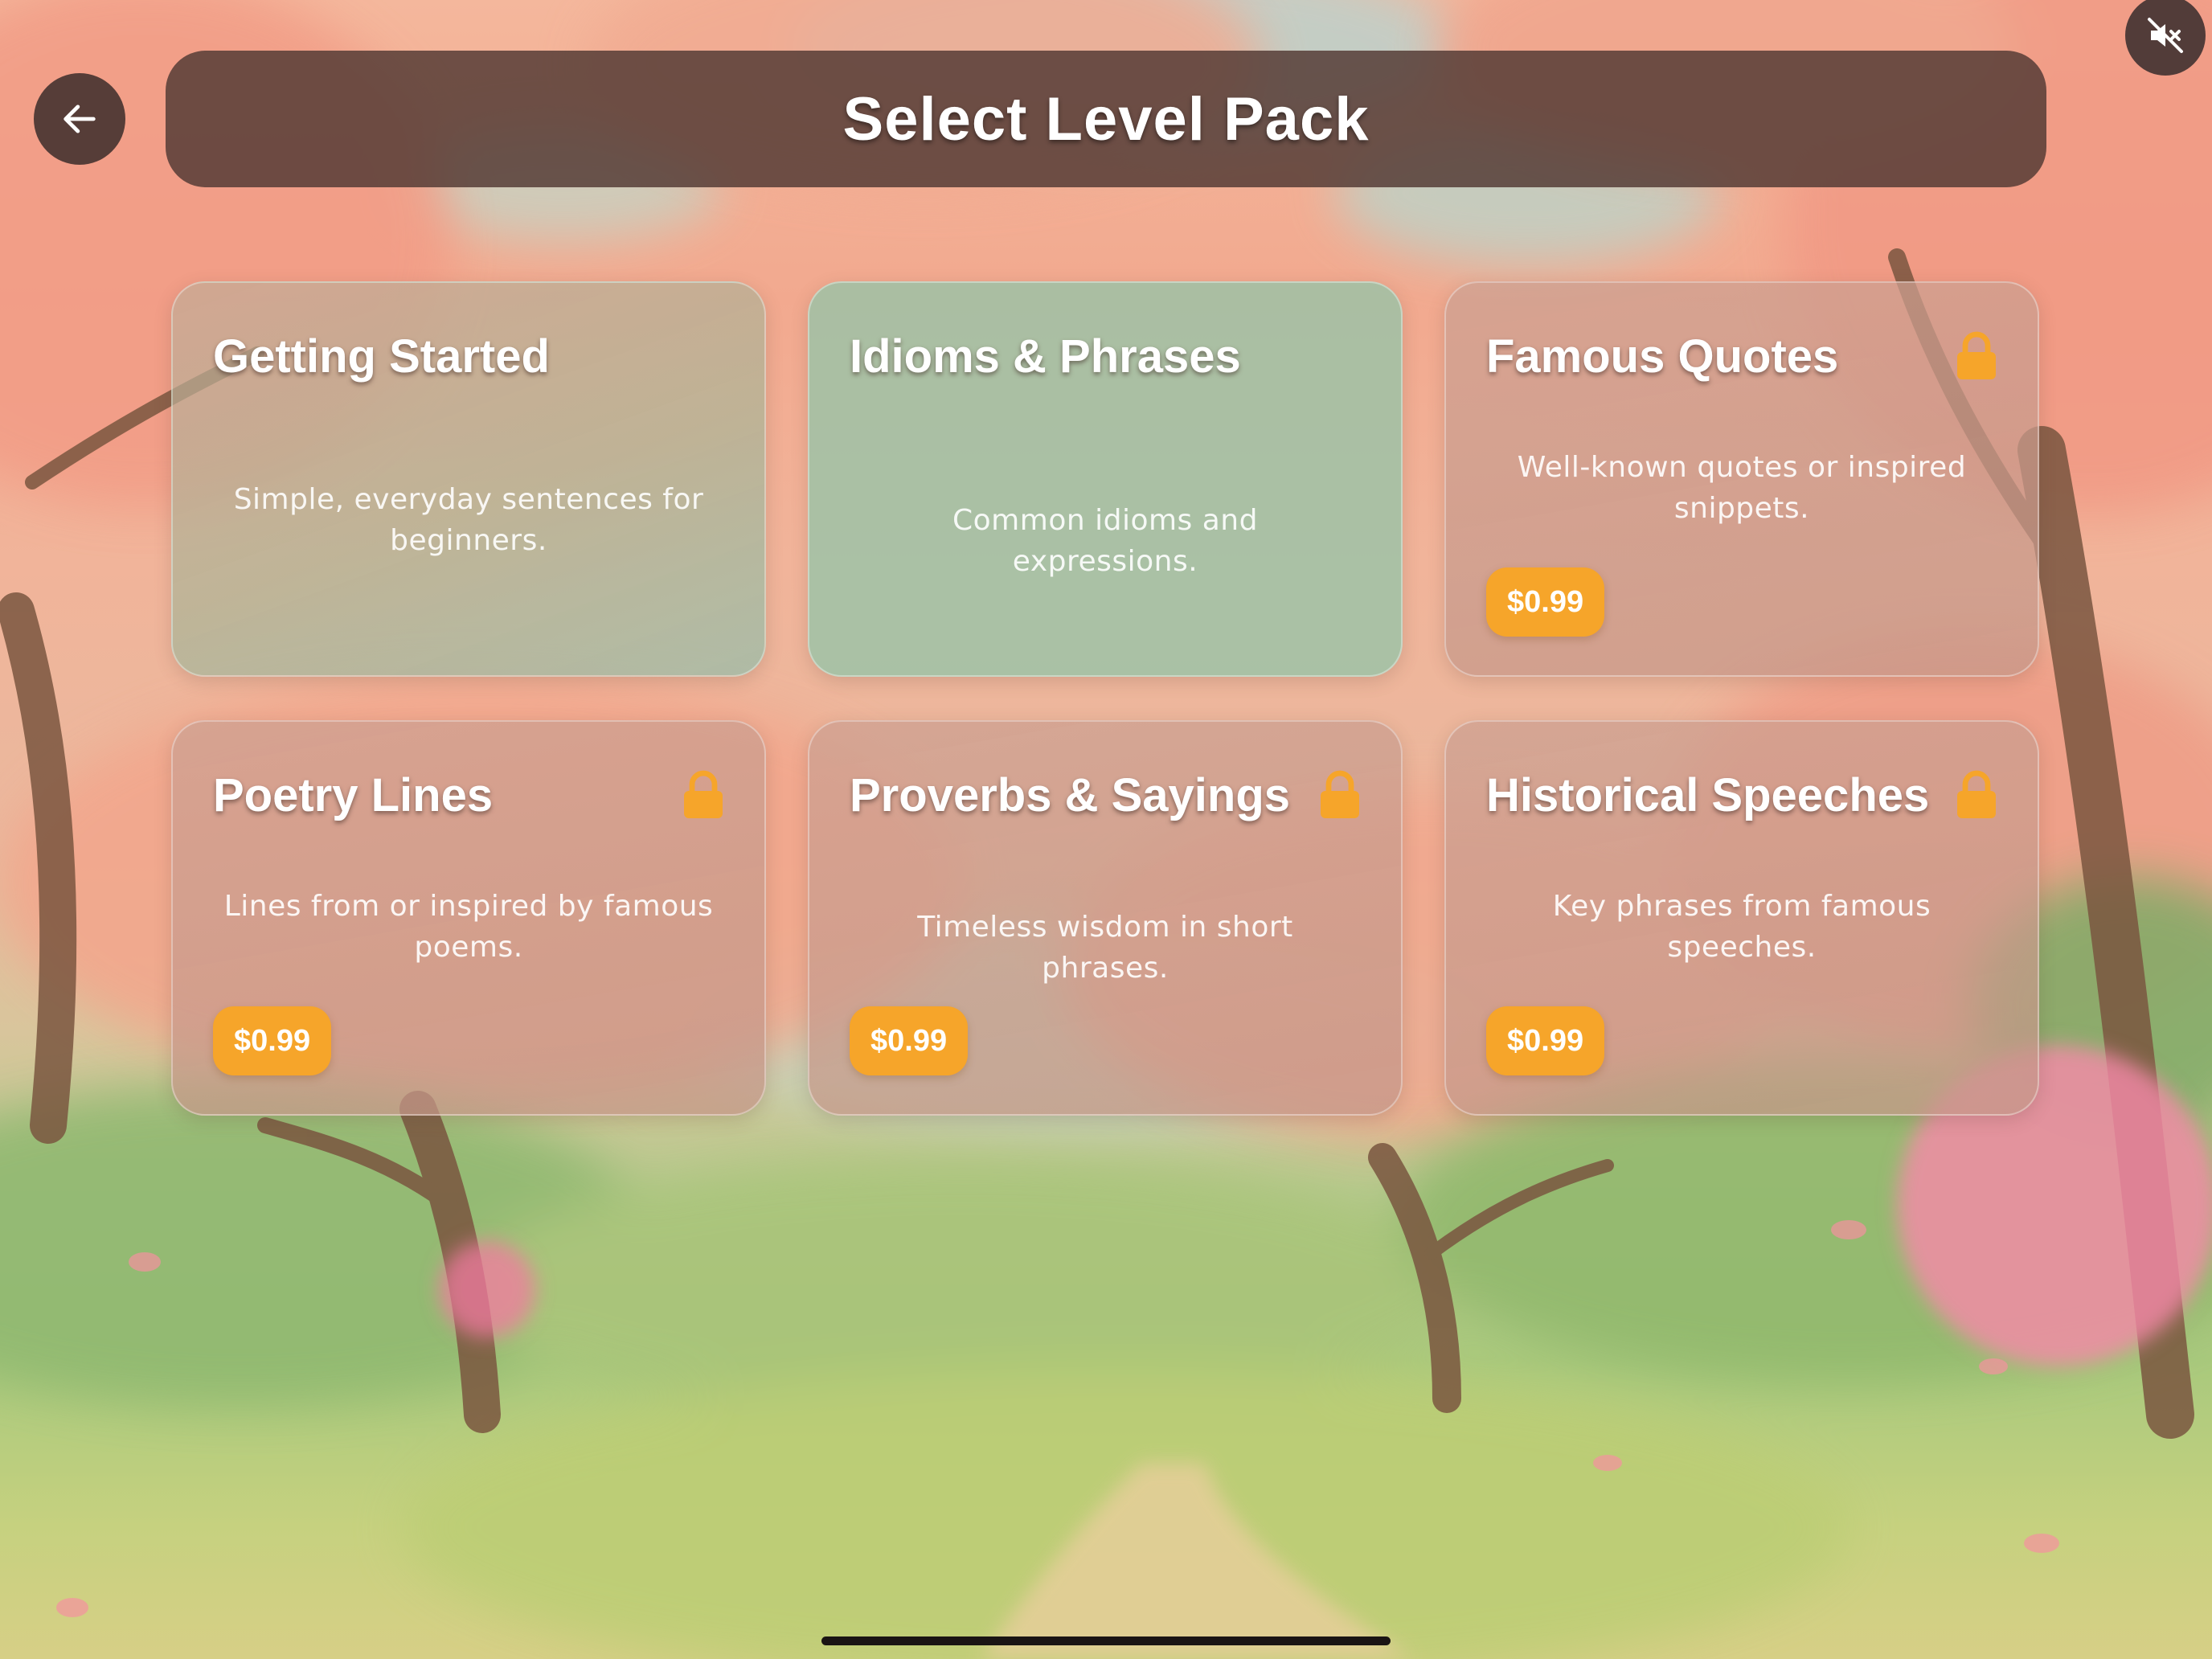  Describe the element at coordinates (353, 795) in the screenshot. I see `pack-title: Poetry Lines` at that location.